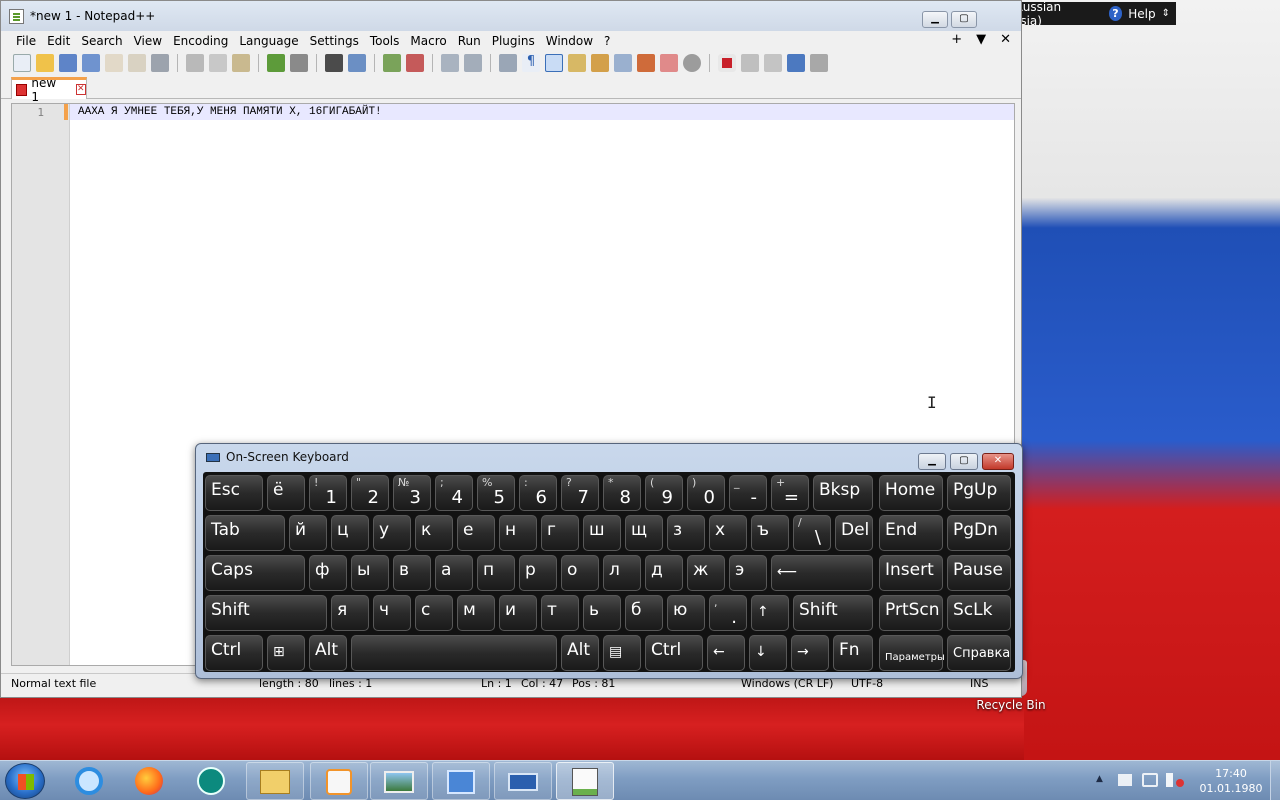 This screenshot has width=1280, height=800. What do you see at coordinates (49, 90) in the screenshot?
I see `tab-new-1: new 1 ✕` at bounding box center [49, 90].